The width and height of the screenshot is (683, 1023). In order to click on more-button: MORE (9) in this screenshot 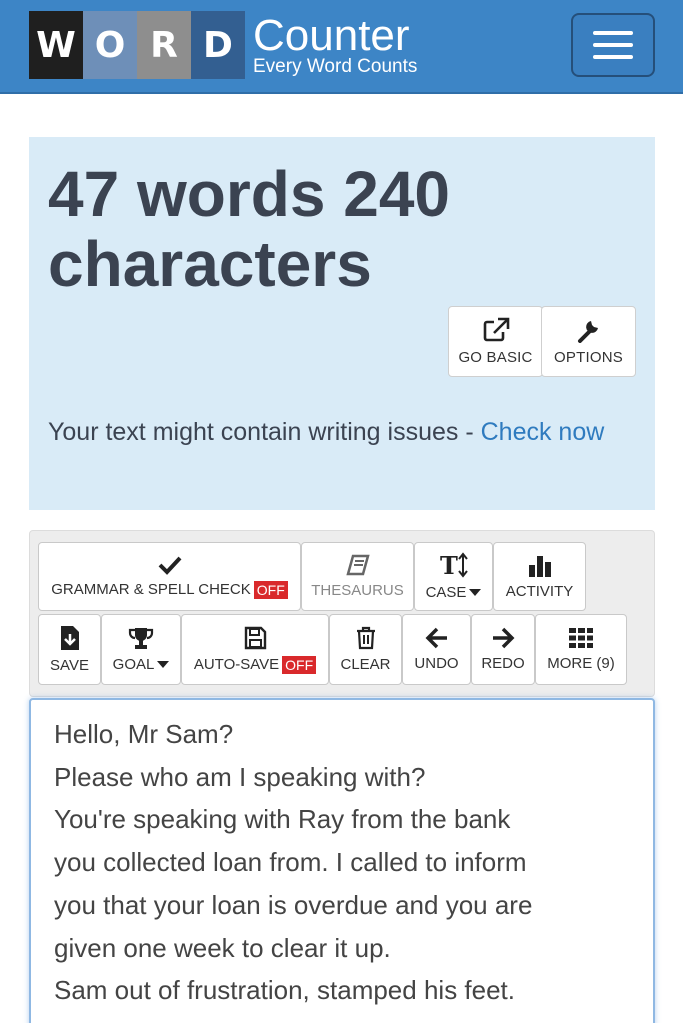, I will do `click(581, 649)`.